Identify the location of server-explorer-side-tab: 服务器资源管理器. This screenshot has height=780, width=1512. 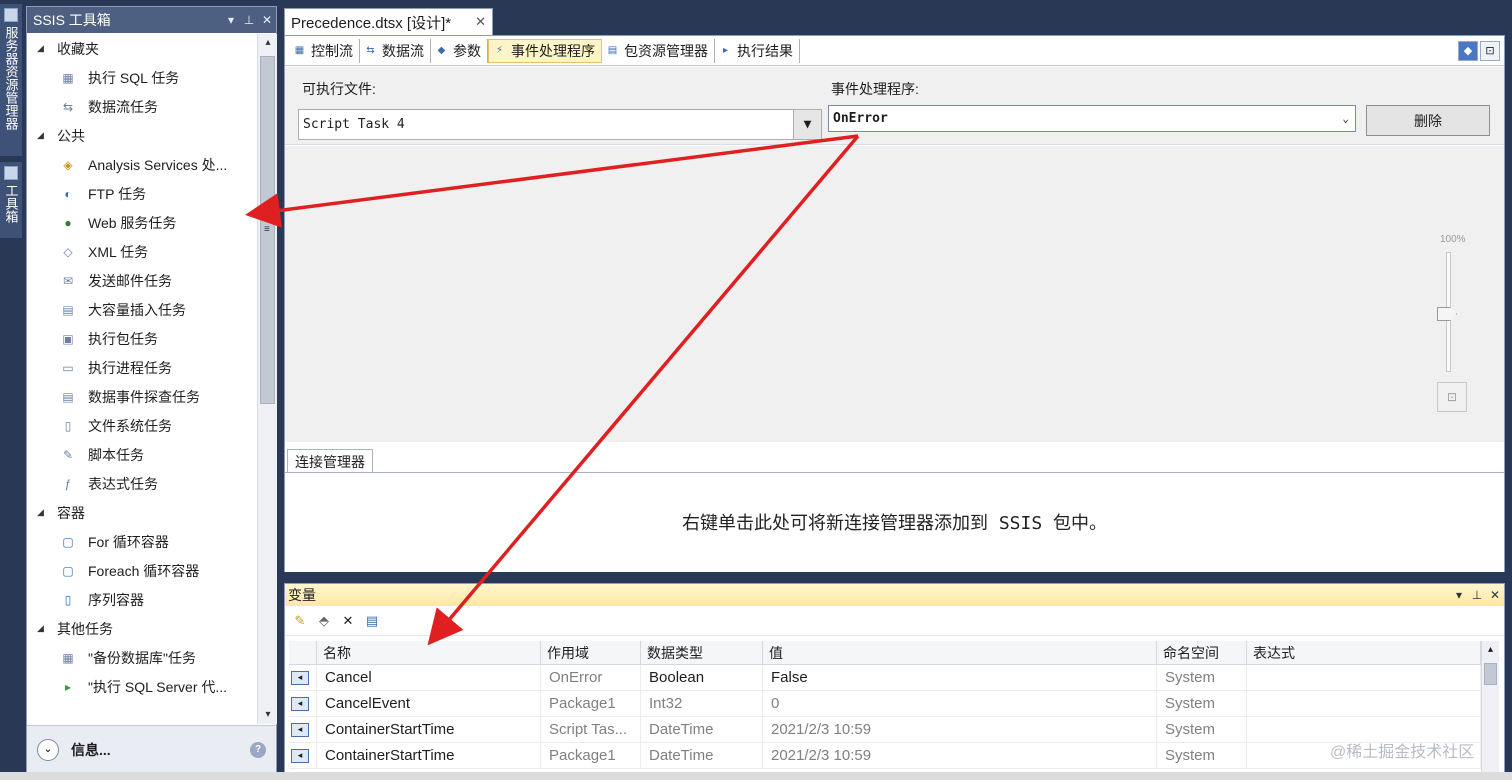
(11, 80).